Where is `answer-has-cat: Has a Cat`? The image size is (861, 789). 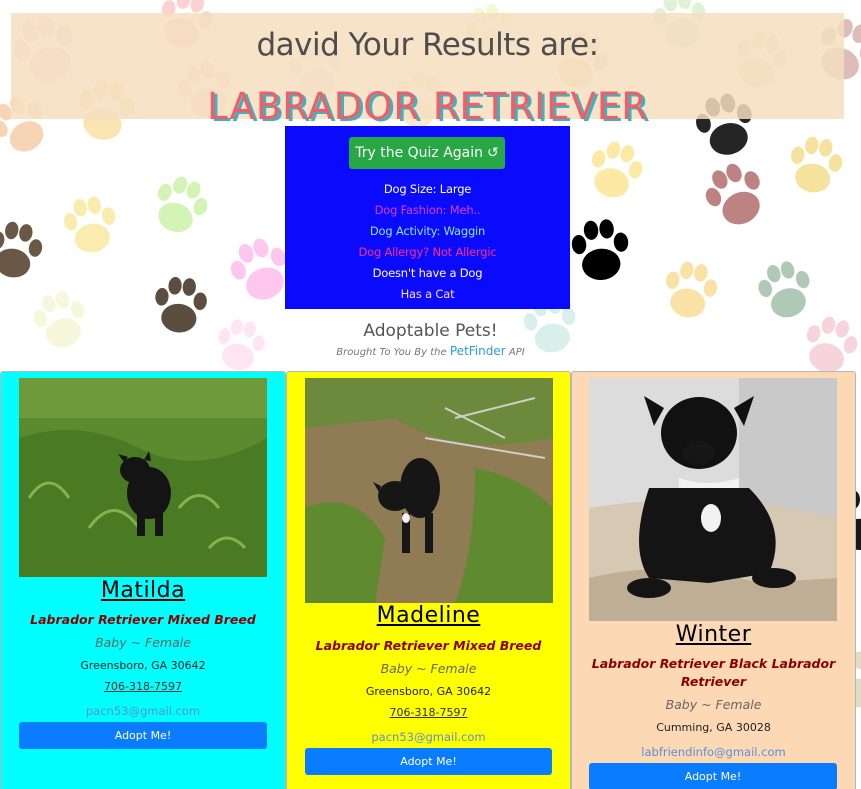 answer-has-cat: Has a Cat is located at coordinates (427, 294).